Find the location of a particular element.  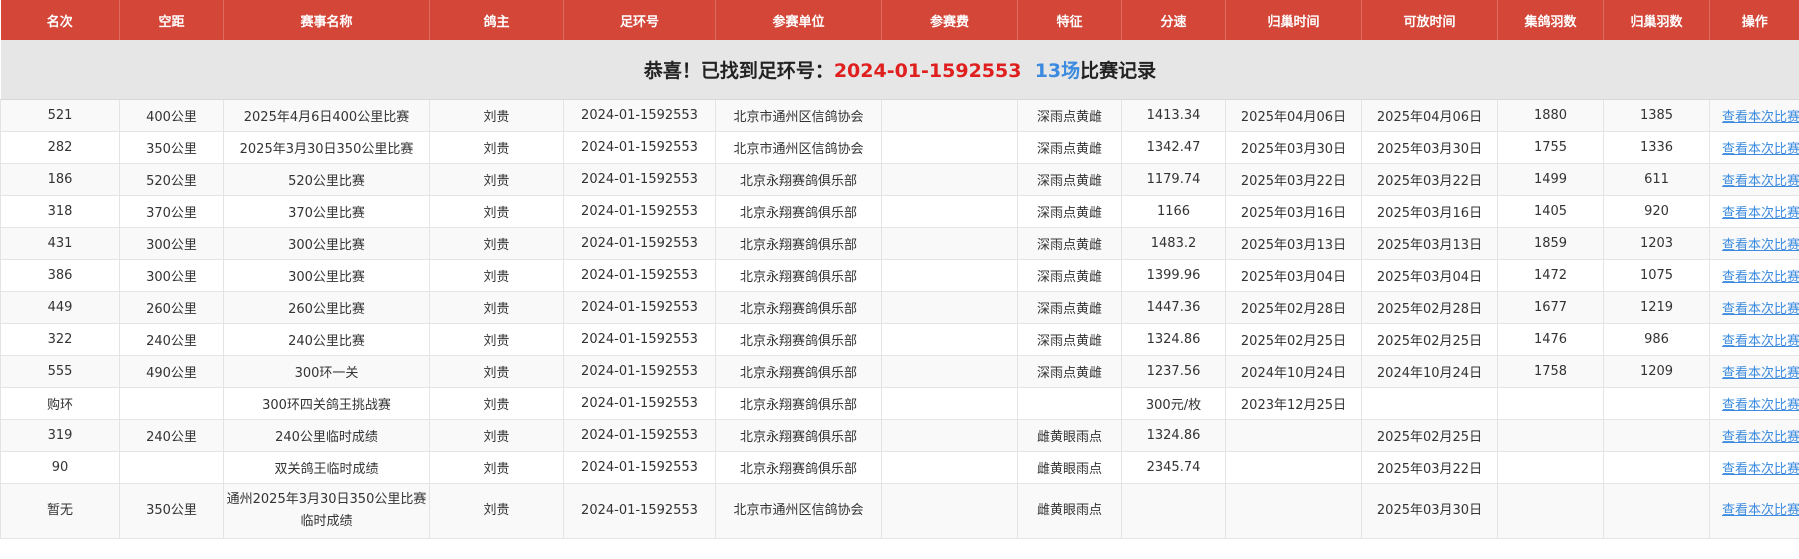

cell-rank: 521 is located at coordinates (60, 115).